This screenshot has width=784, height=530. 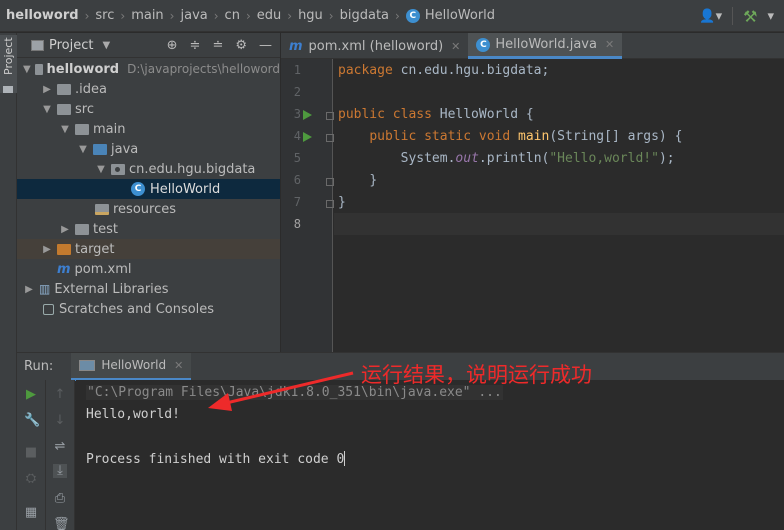 I want to click on gear-icon: ⚙, so click(x=241, y=45).